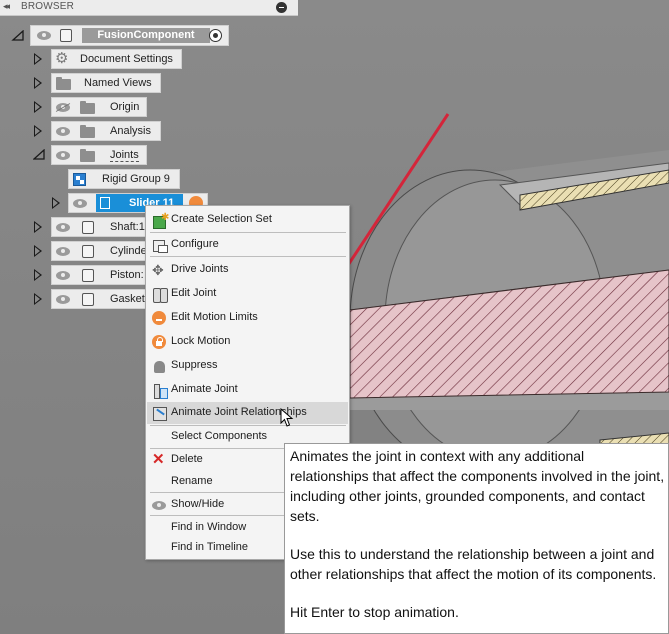  I want to click on tree-item-label: Document Settings, so click(126, 59).